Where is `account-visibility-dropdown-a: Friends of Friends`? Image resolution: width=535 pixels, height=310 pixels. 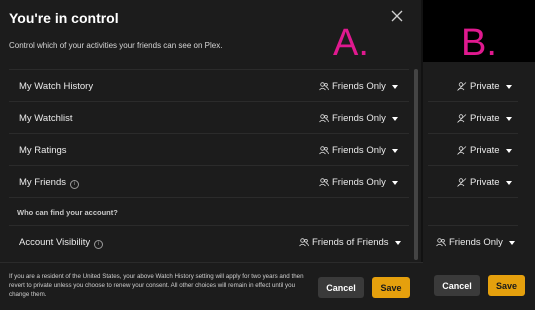
account-visibility-dropdown-a: Friends of Friends is located at coordinates (350, 242).